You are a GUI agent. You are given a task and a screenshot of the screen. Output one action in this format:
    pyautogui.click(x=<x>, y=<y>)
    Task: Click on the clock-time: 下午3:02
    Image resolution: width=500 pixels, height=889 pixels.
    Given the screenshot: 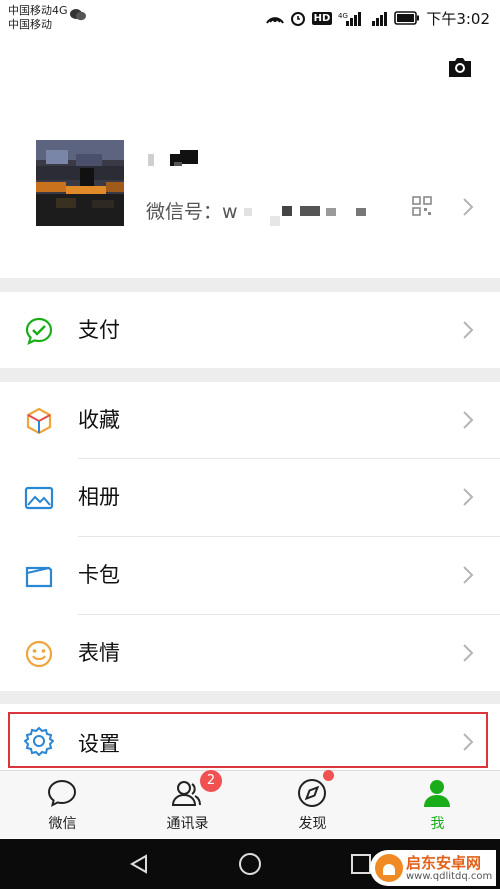 What is the action you would take?
    pyautogui.click(x=458, y=18)
    